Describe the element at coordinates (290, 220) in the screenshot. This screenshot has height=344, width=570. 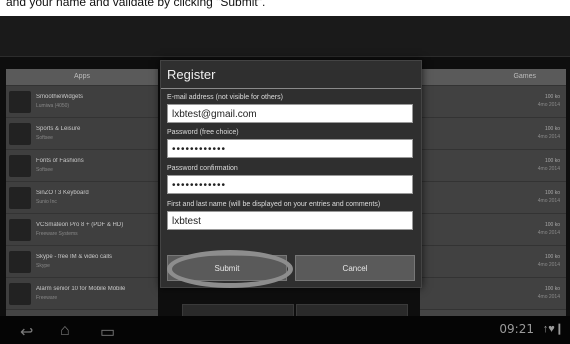
I see `name-field: lxbtest` at that location.